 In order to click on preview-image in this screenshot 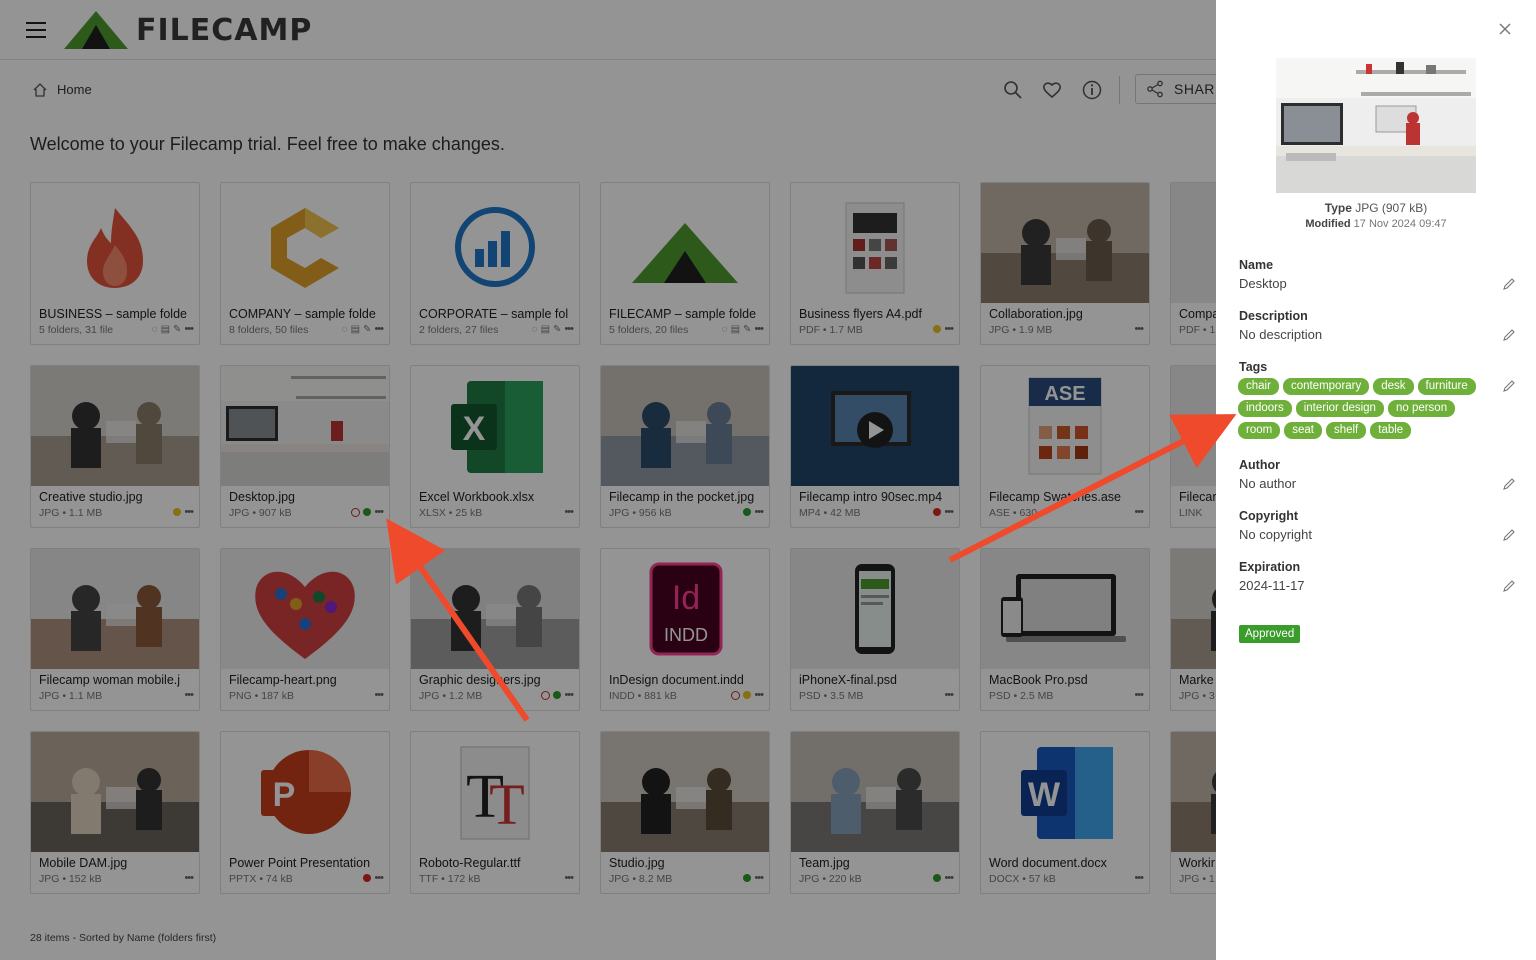, I will do `click(1376, 125)`.